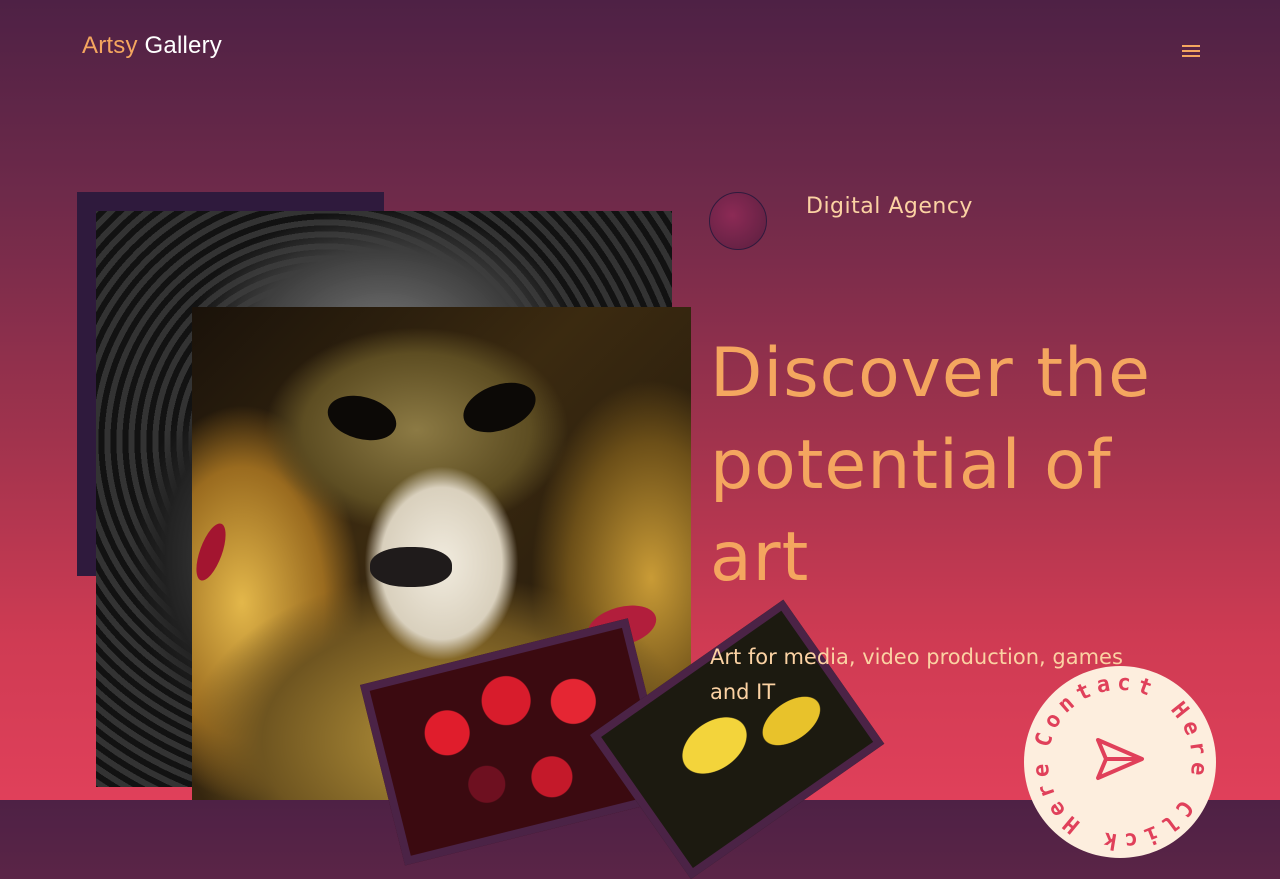 This screenshot has width=1280, height=879. Describe the element at coordinates (183, 45) in the screenshot. I see `logo-text-gallery: Gallery` at that location.